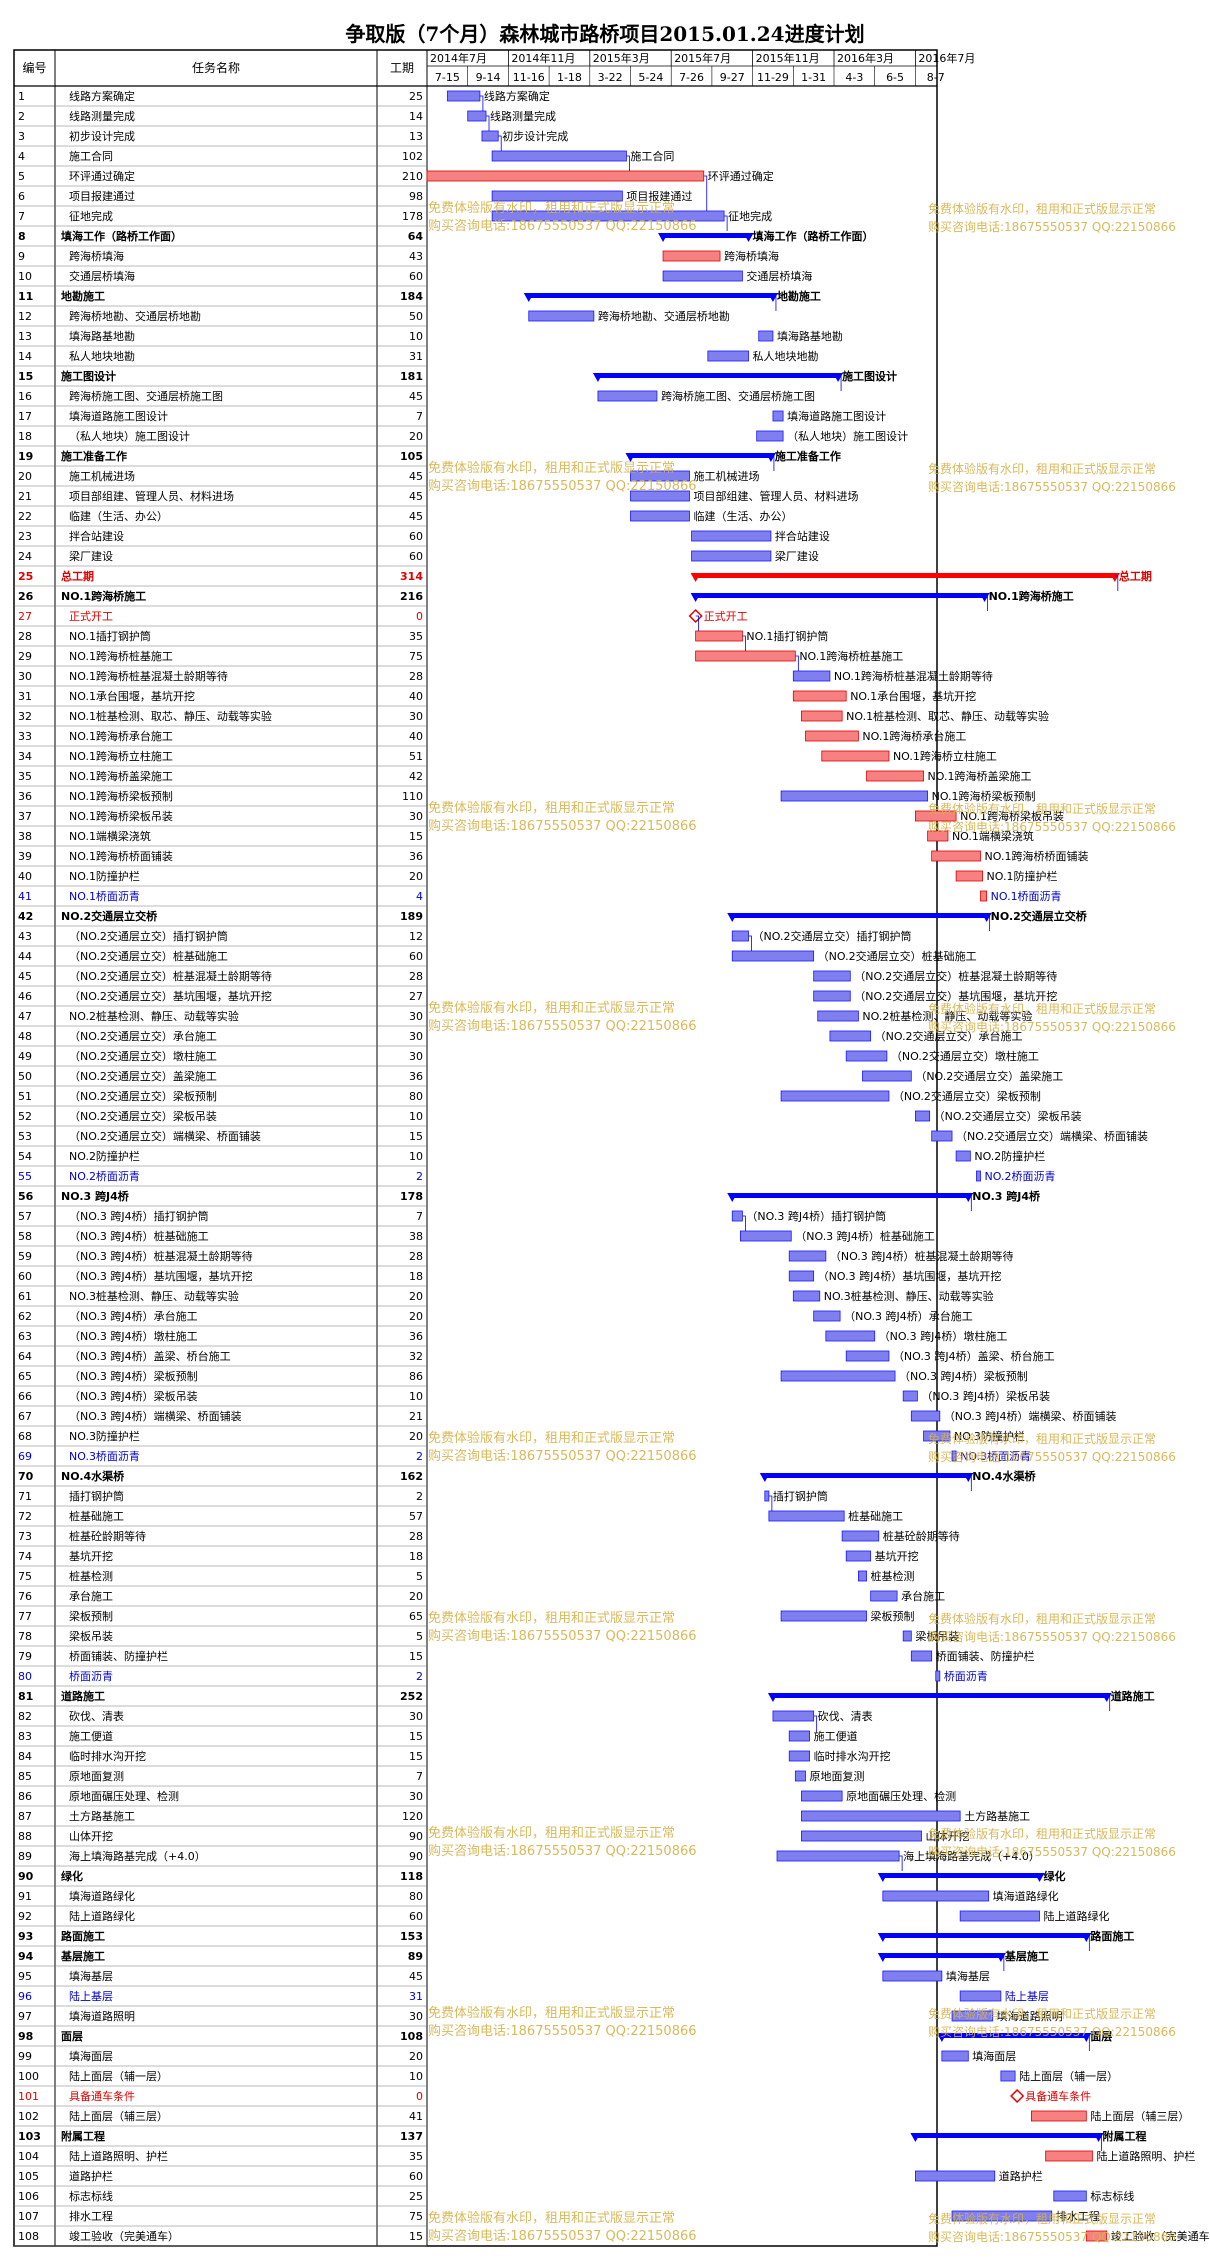 Image resolution: width=1210 pixels, height=2266 pixels. Describe the element at coordinates (416, 196) in the screenshot. I see `task-days: 98` at that location.